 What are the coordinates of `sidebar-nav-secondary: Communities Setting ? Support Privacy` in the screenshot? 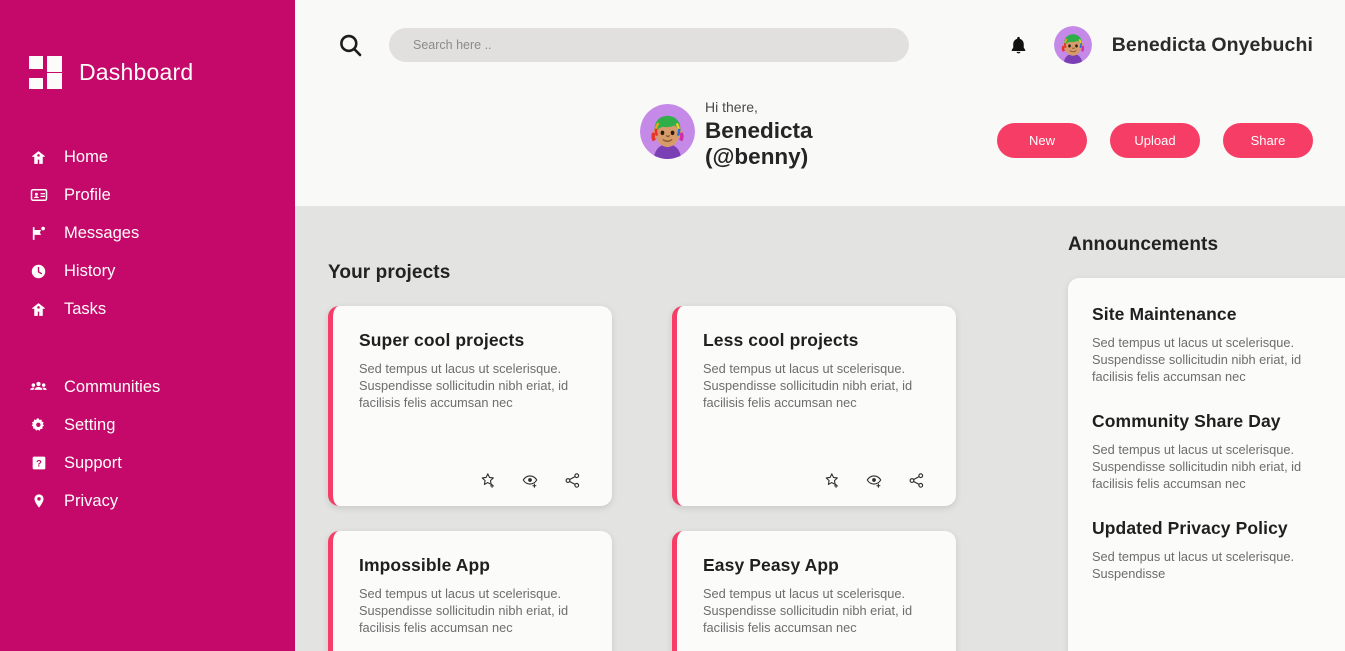 It's located at (147, 444).